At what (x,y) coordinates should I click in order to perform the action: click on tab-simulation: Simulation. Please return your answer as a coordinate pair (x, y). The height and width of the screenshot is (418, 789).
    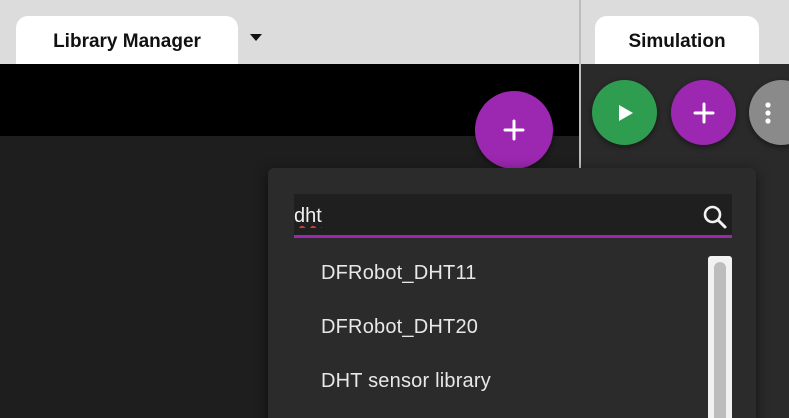
    Looking at the image, I should click on (677, 40).